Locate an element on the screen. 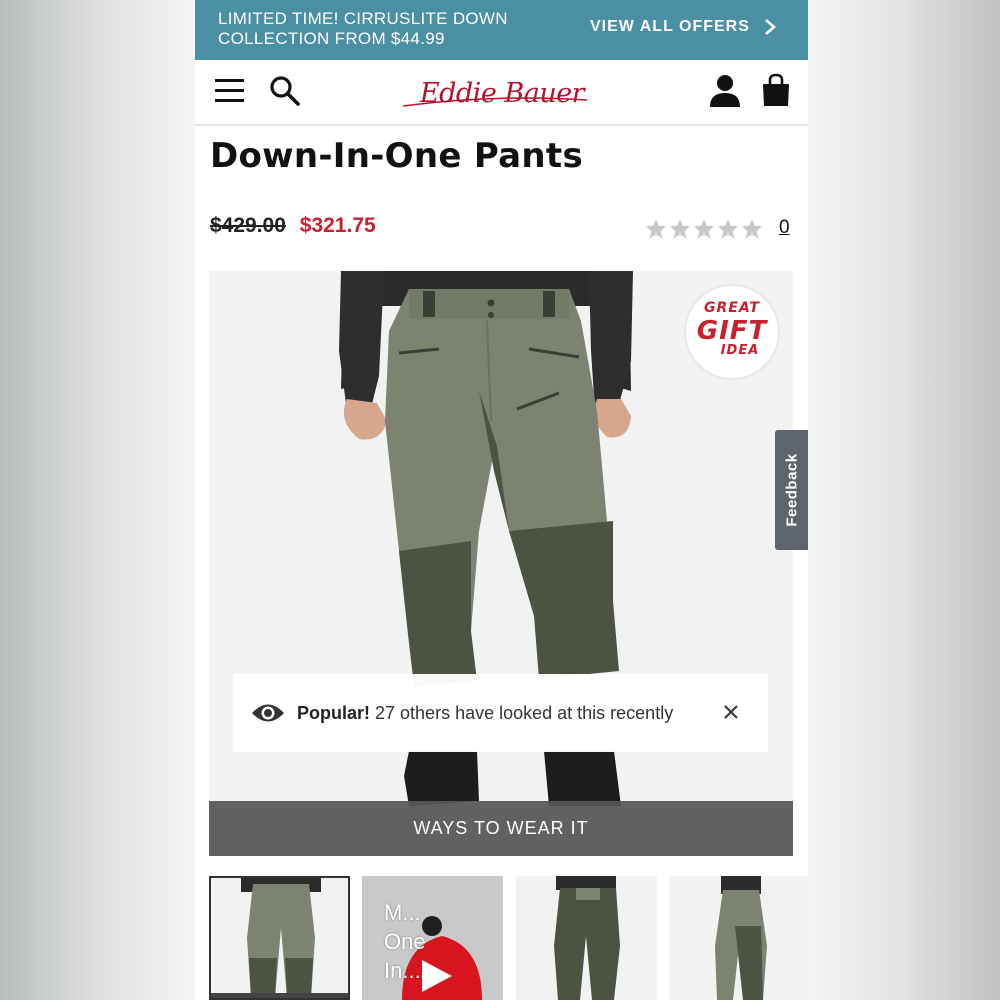 This screenshot has height=1000, width=1000. feedback-tab: Feedback is located at coordinates (791, 490).